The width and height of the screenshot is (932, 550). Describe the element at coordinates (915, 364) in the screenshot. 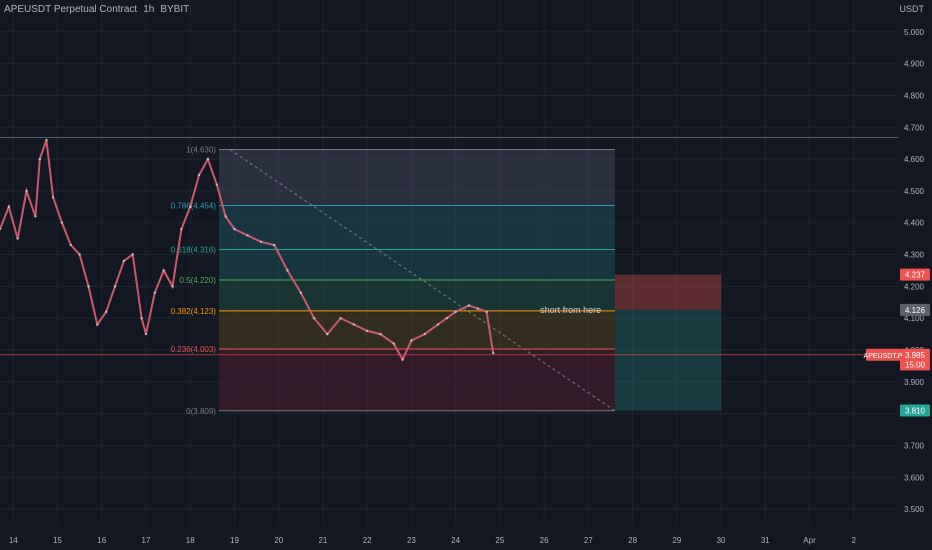

I see `price-label-text: 15:00` at that location.